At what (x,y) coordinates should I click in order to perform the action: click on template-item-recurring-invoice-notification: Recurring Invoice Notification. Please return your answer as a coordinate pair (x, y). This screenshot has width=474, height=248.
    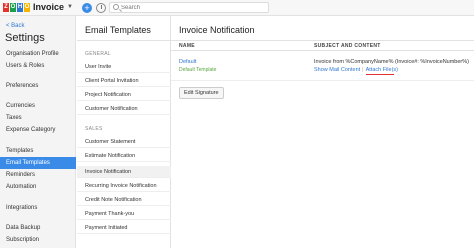
    Looking at the image, I should click on (124, 186).